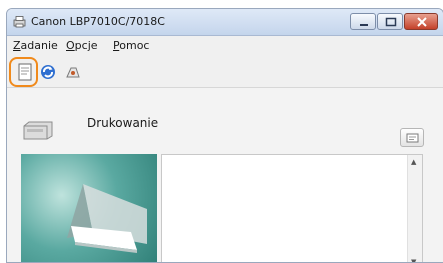 The image size is (443, 263). I want to click on close-button, so click(421, 21).